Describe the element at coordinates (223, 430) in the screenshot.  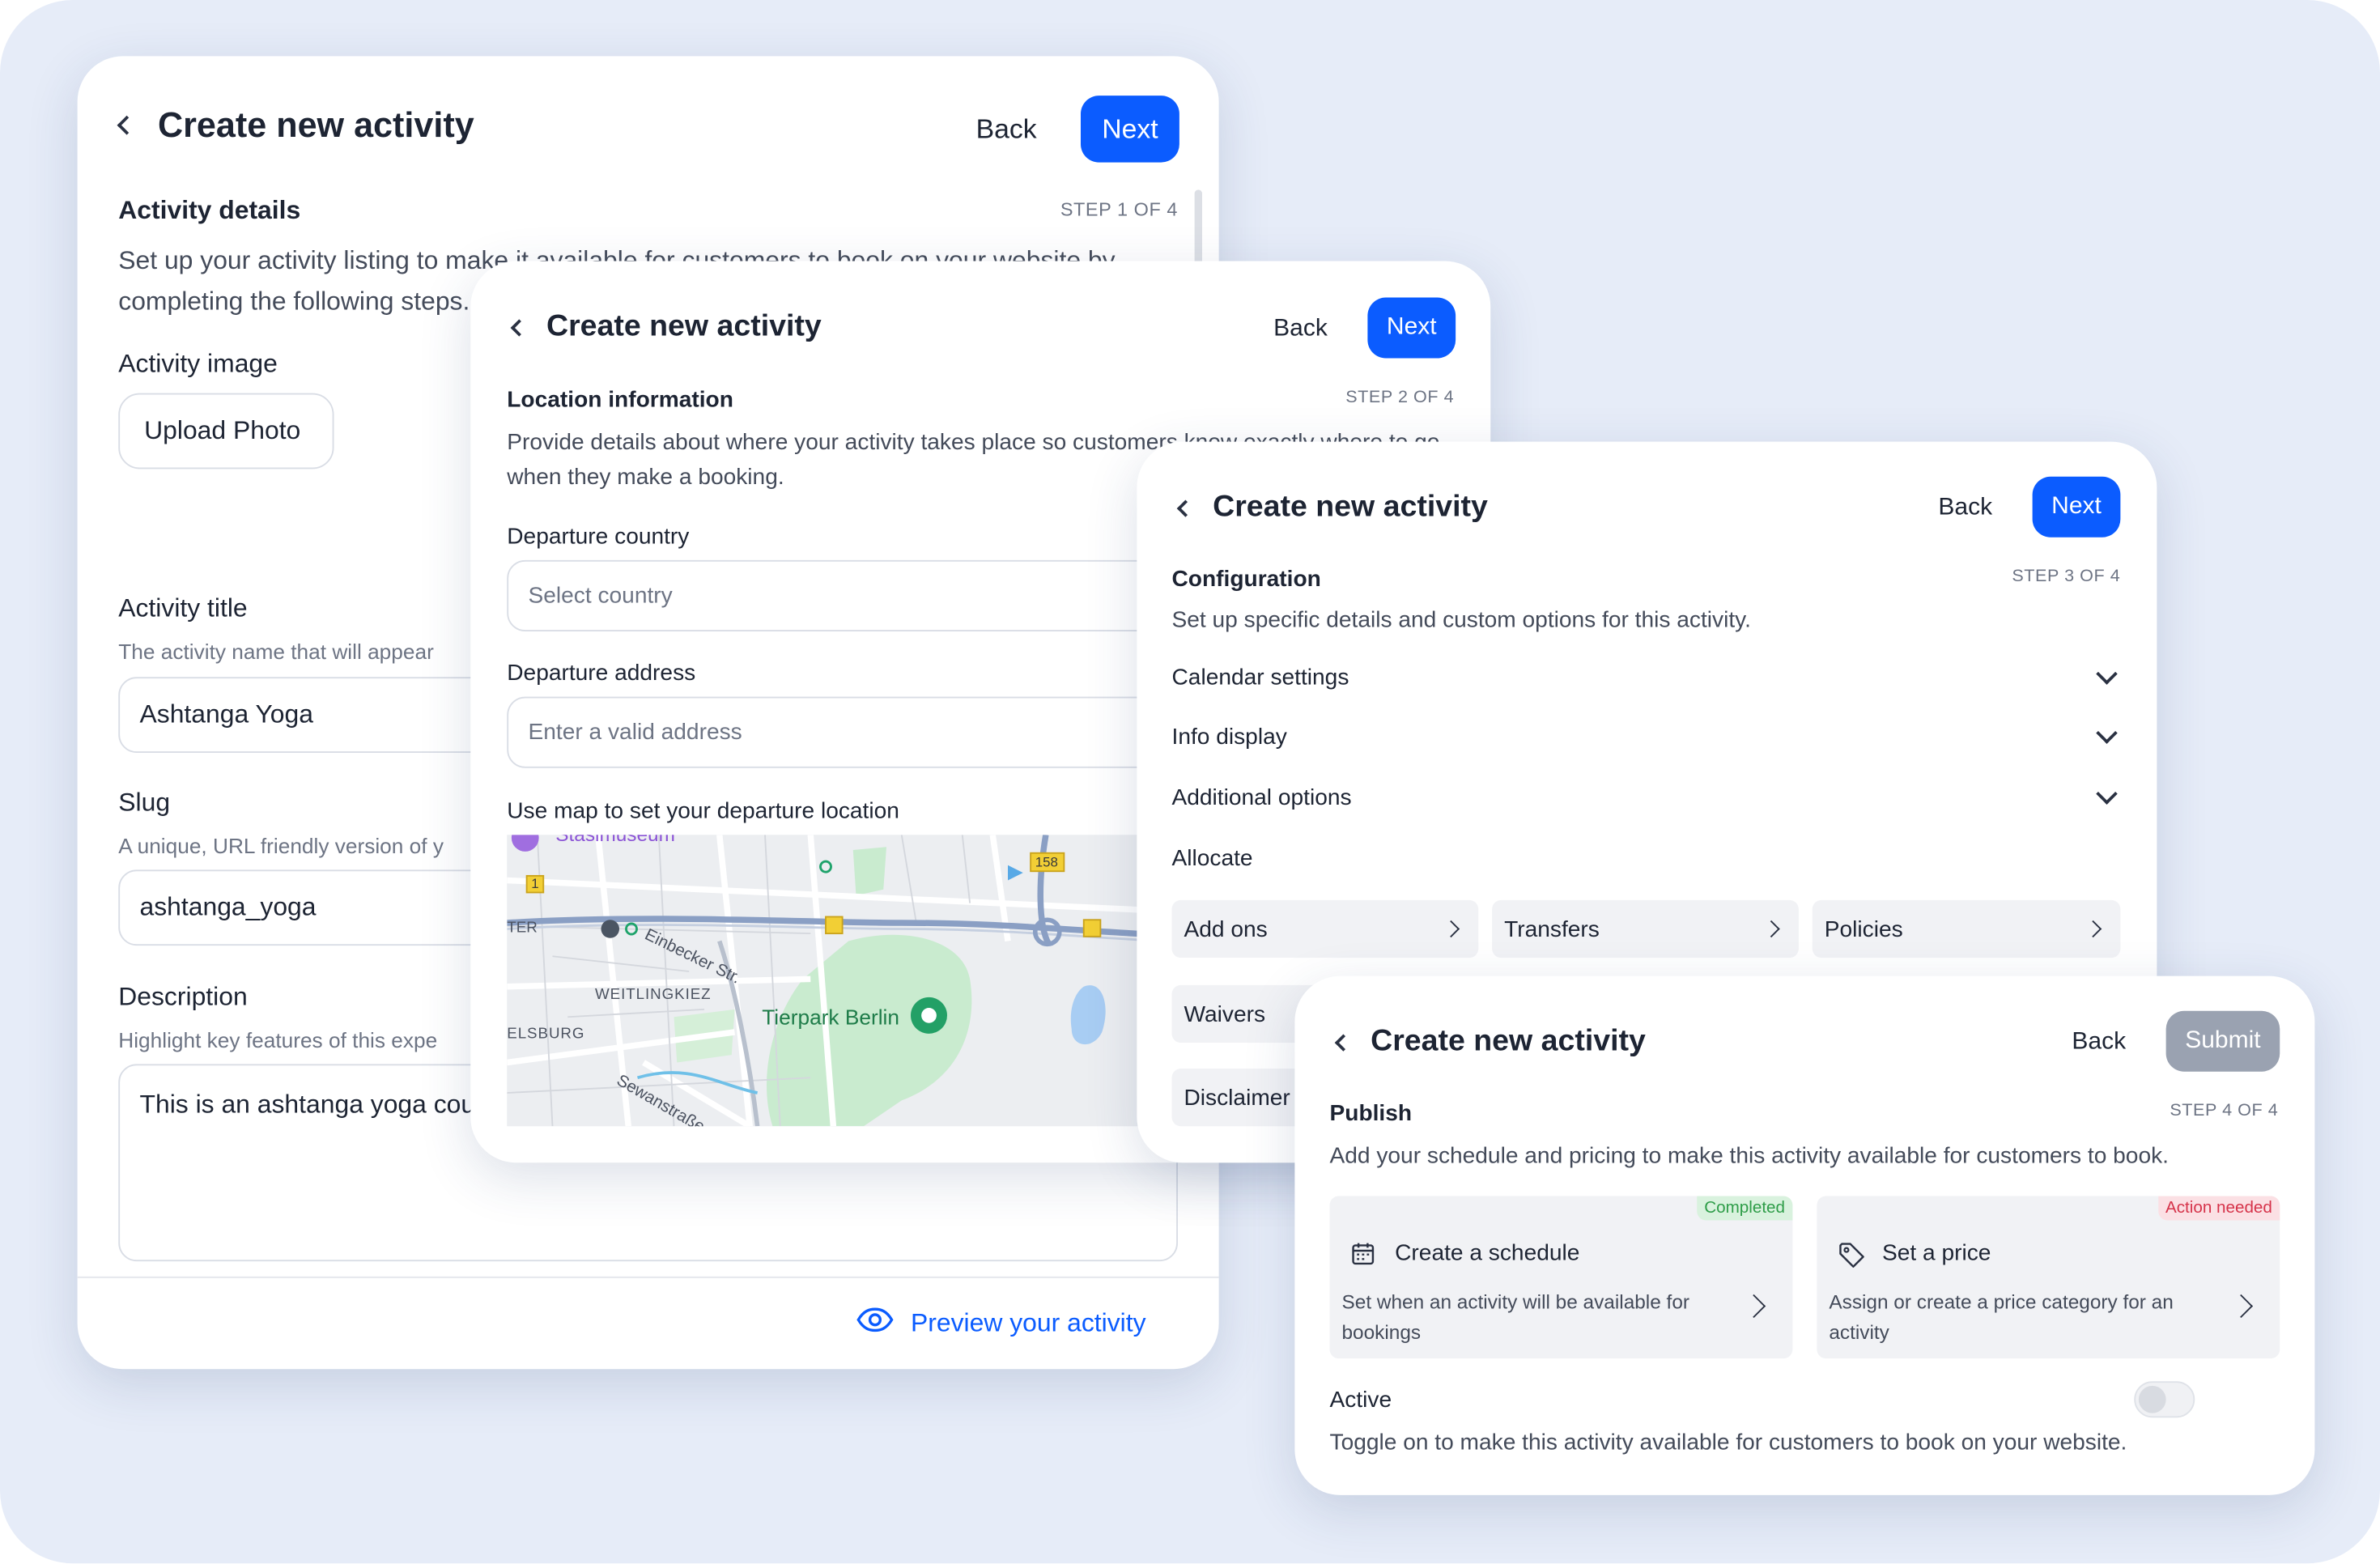
I see `upload-photo-label: Upload Photo` at that location.